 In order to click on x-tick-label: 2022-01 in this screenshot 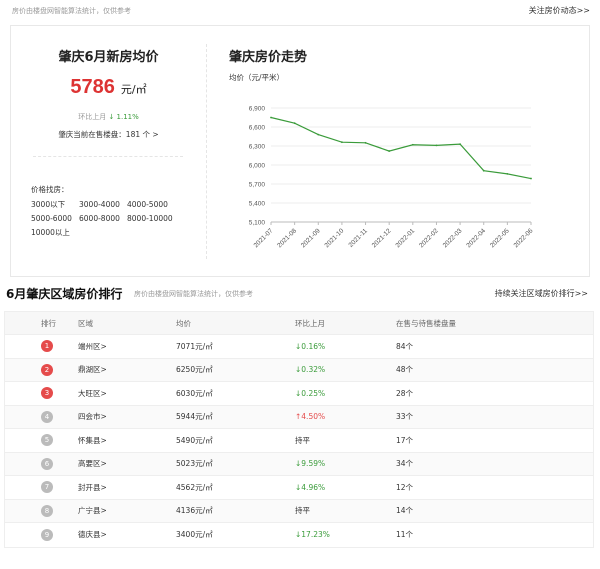, I will do `click(405, 238)`.